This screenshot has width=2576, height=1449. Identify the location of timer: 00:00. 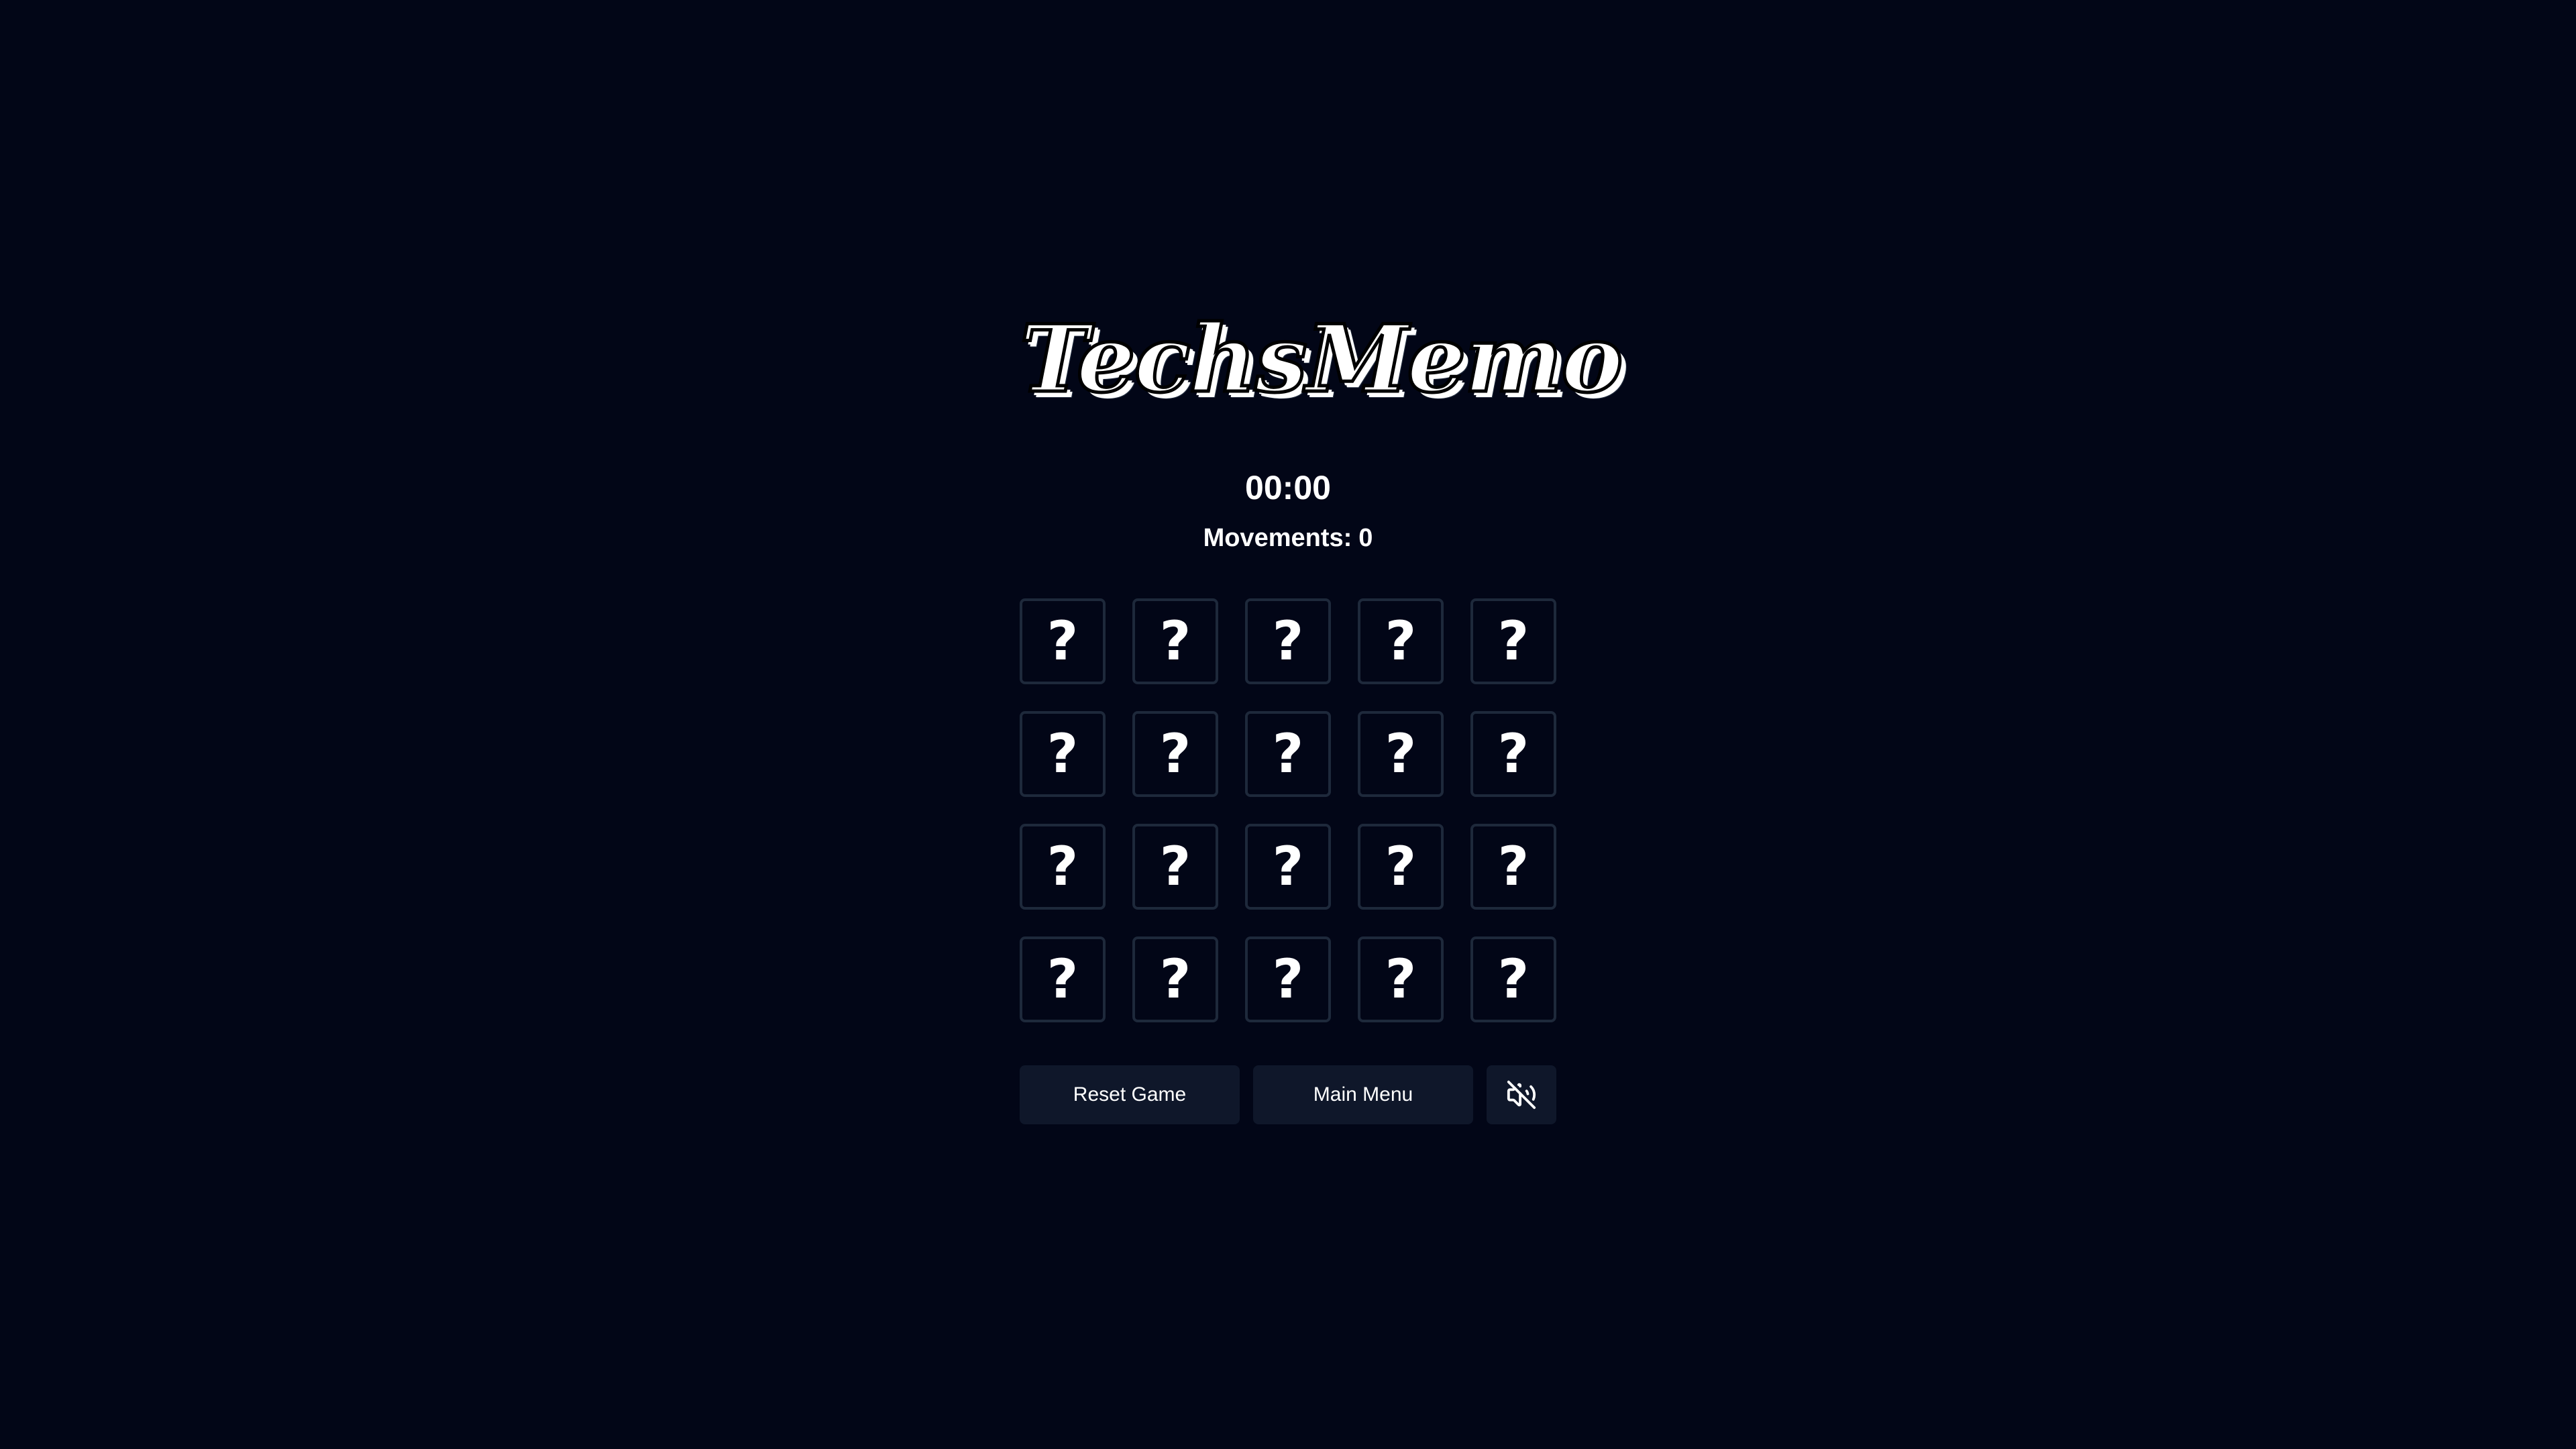
(1288, 487).